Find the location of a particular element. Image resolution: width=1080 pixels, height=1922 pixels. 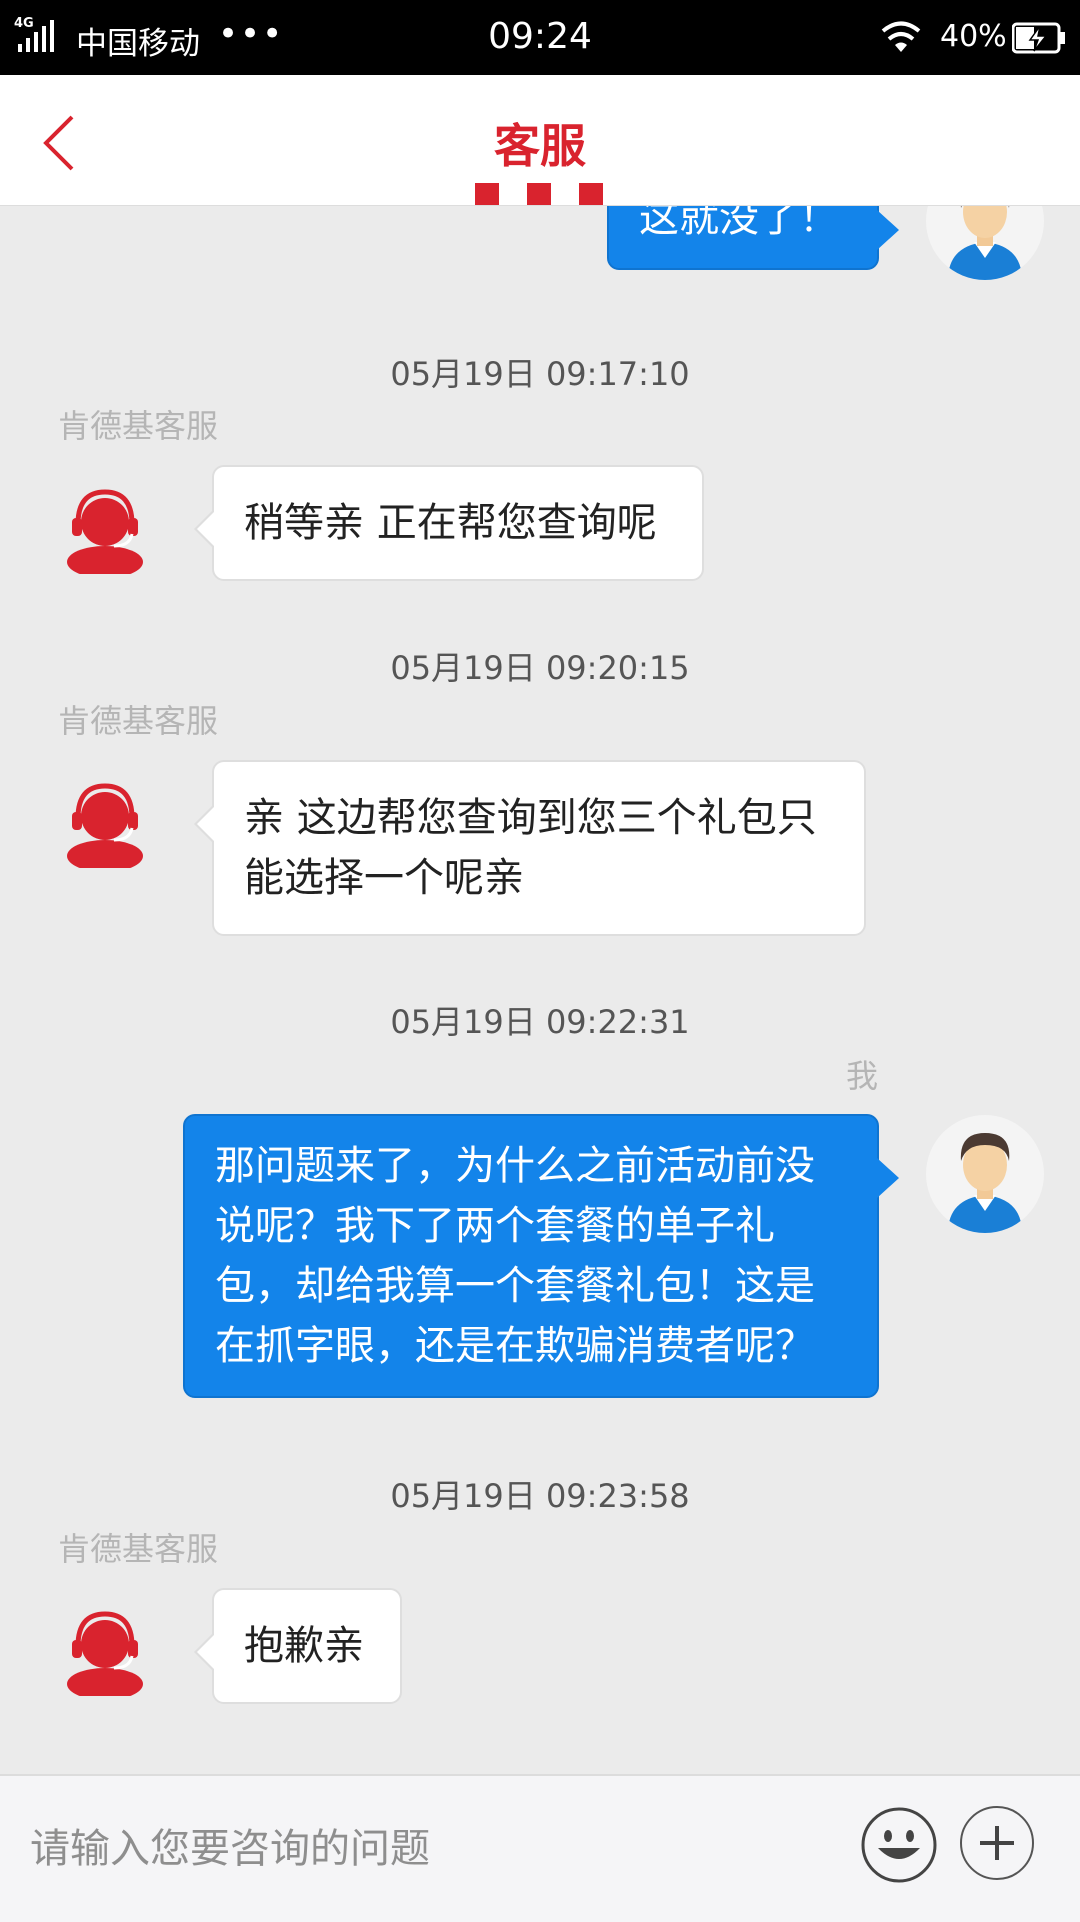

message-bubble-in: 亲 这边帮您查询到您三个礼包只能选择一个呢亲 is located at coordinates (530, 848).